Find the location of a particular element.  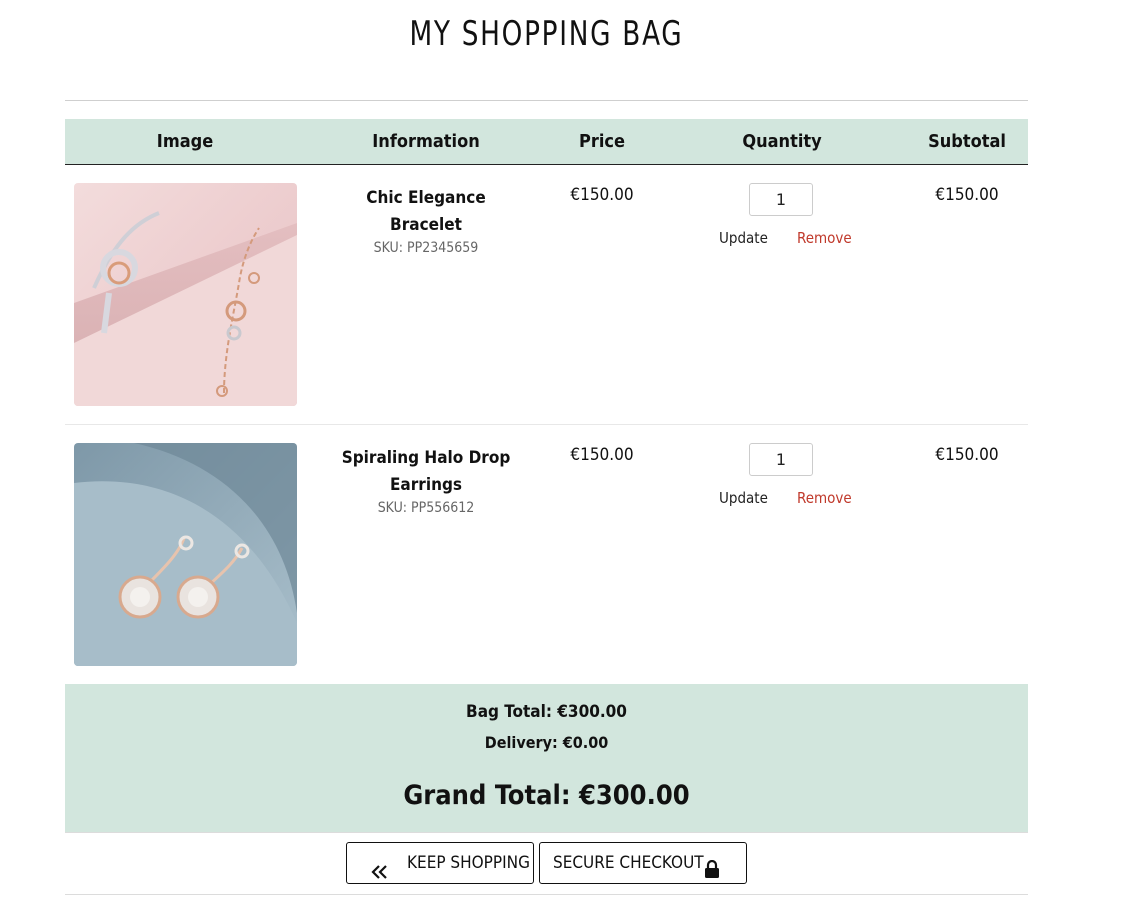

bag-total: Bag Total: €300.00 is located at coordinates (546, 712).